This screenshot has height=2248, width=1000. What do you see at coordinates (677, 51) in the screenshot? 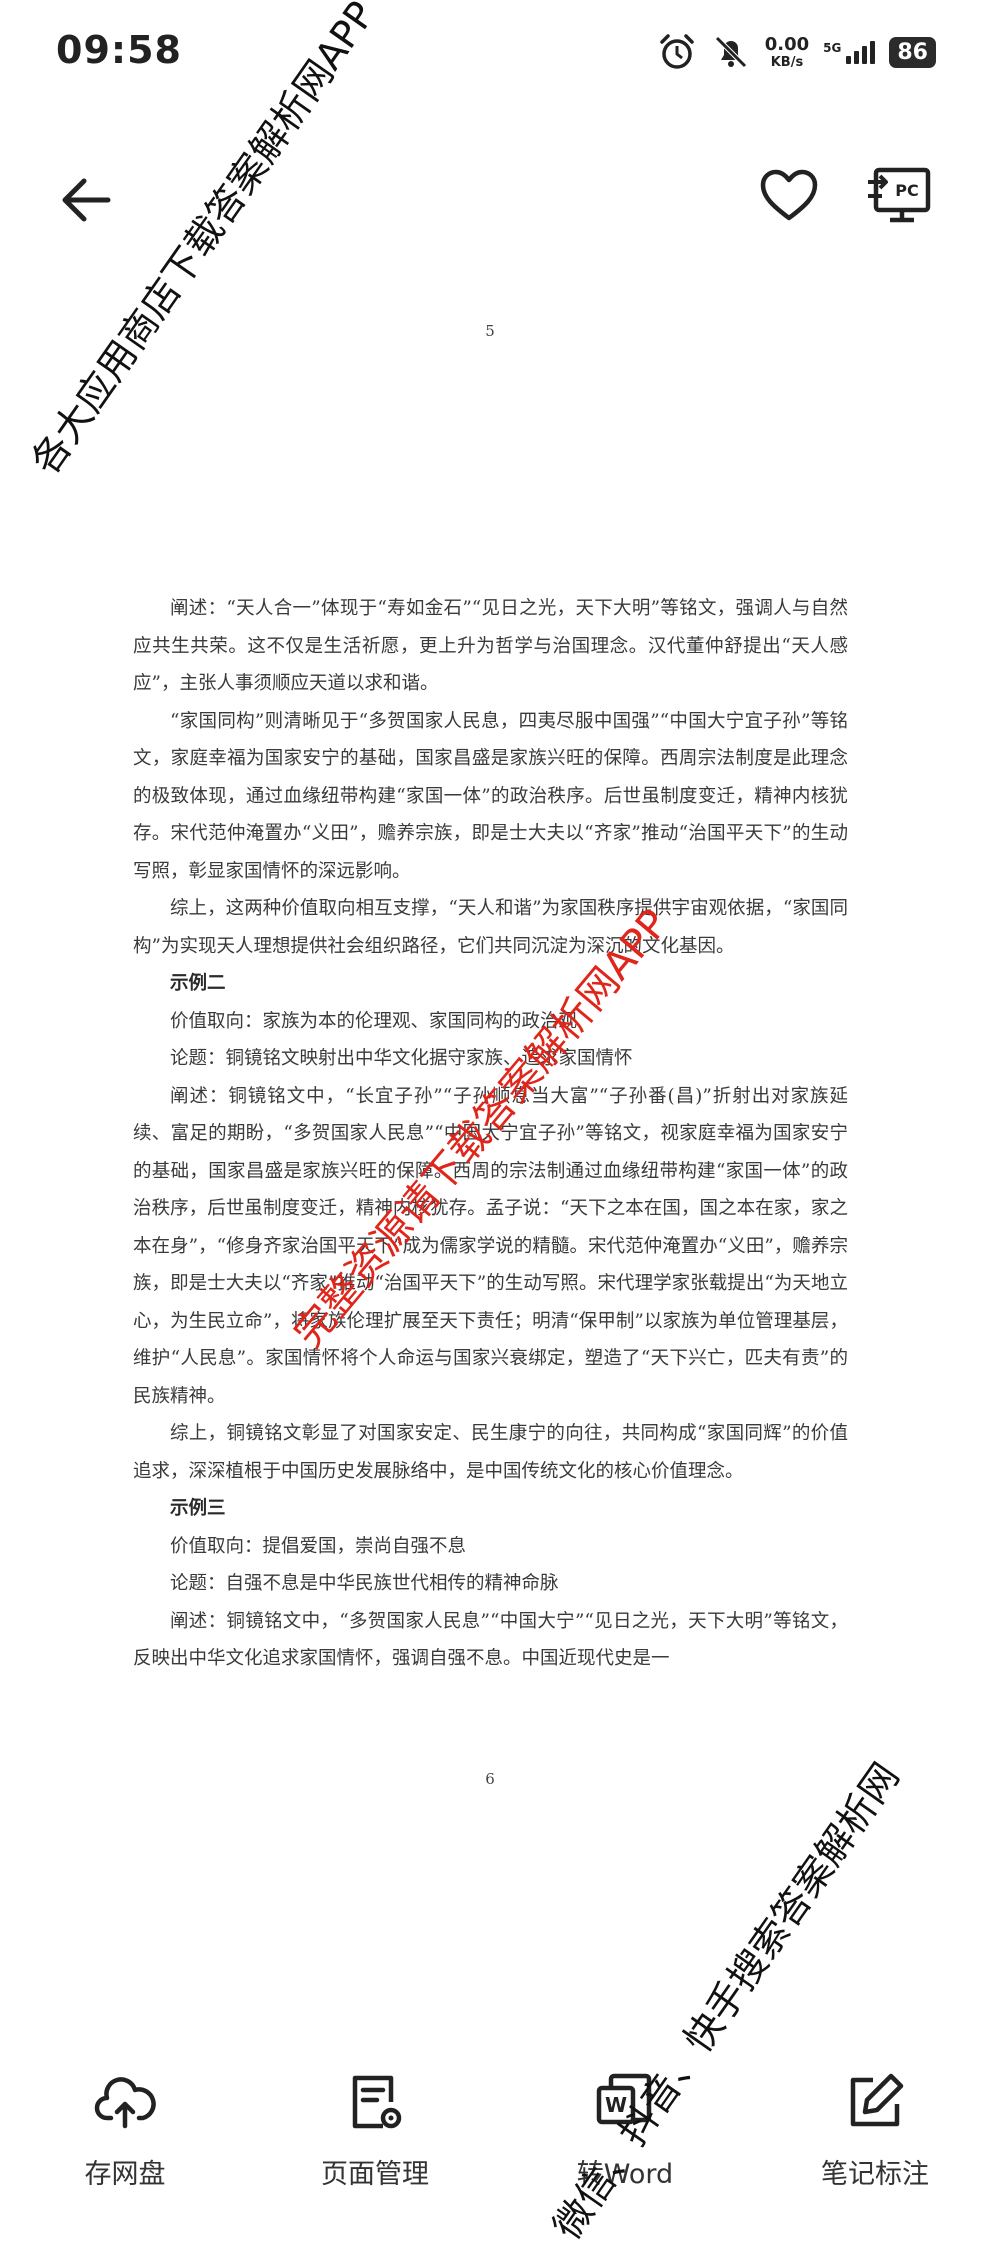
I see `alarm-icon` at bounding box center [677, 51].